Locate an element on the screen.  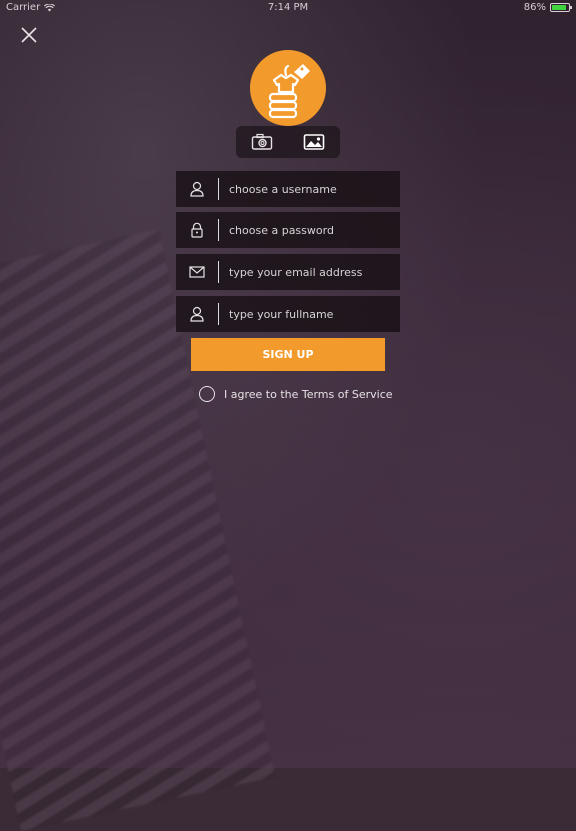
terms-radio is located at coordinates (207, 394).